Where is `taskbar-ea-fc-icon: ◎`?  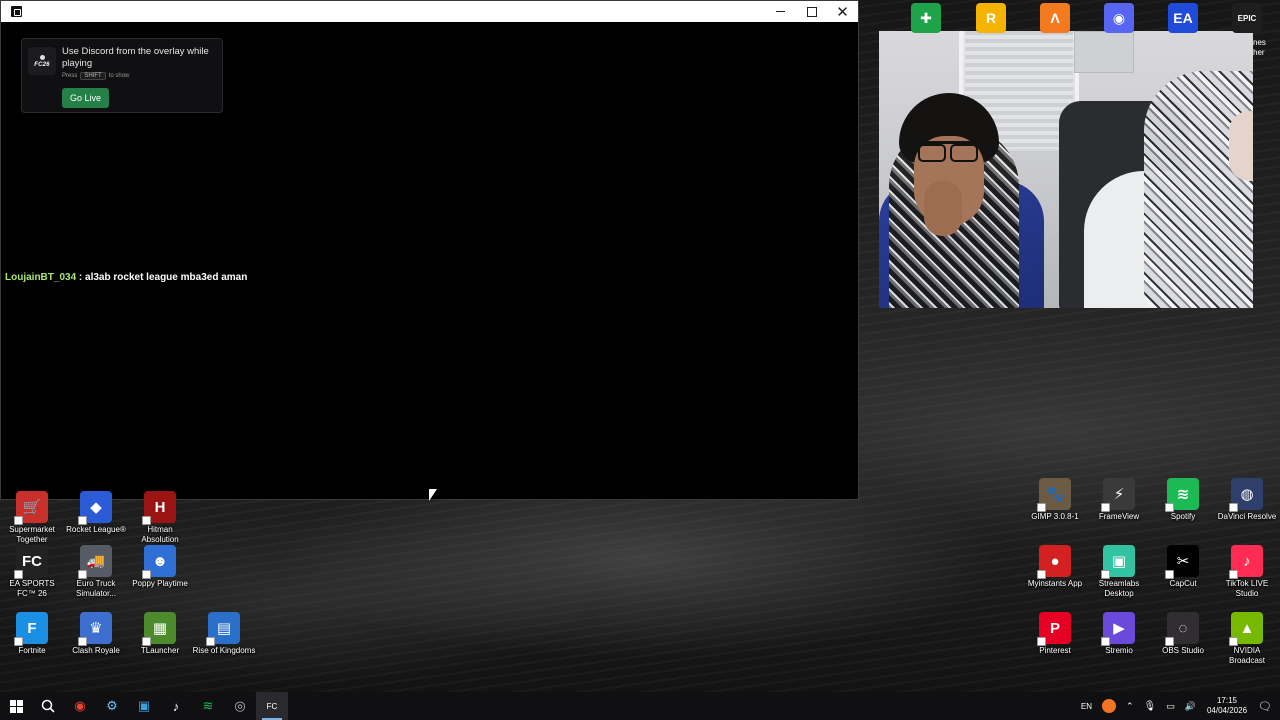 taskbar-ea-fc-icon: ◎ is located at coordinates (240, 706).